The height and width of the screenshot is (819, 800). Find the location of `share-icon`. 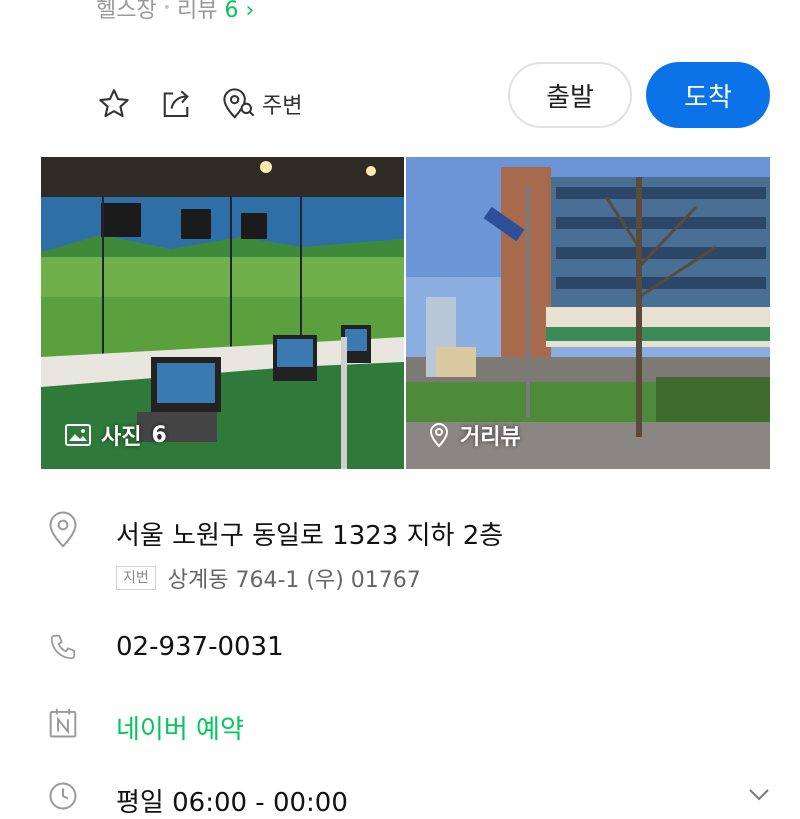

share-icon is located at coordinates (176, 104).